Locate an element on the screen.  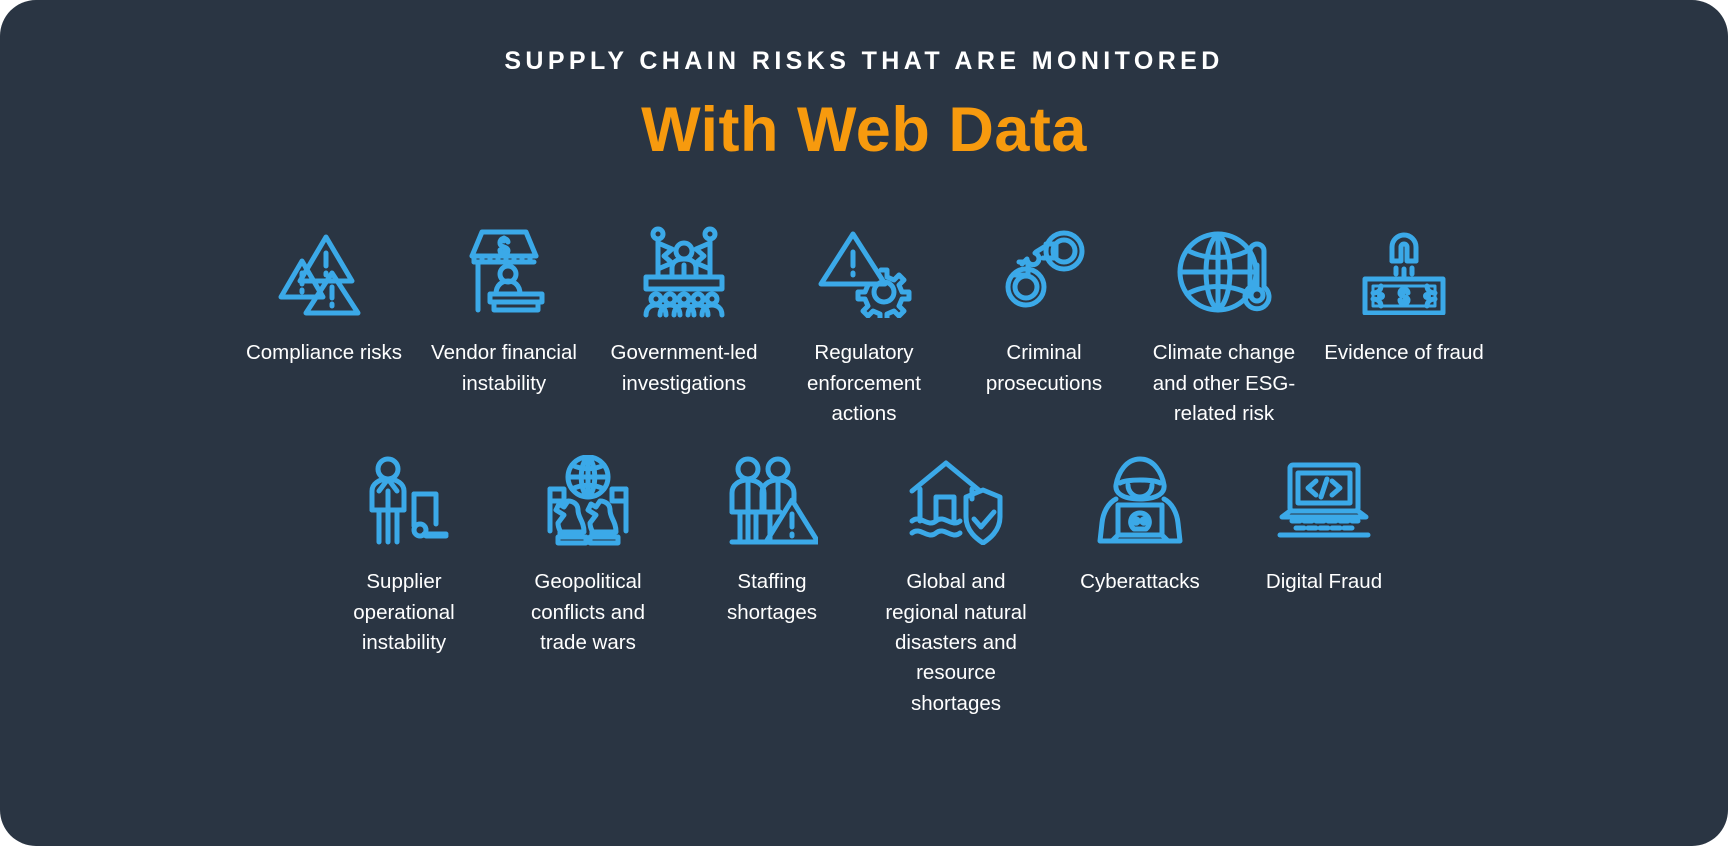
risk-item-government-led-investigations: Government-led investigations is located at coordinates (684, 311).